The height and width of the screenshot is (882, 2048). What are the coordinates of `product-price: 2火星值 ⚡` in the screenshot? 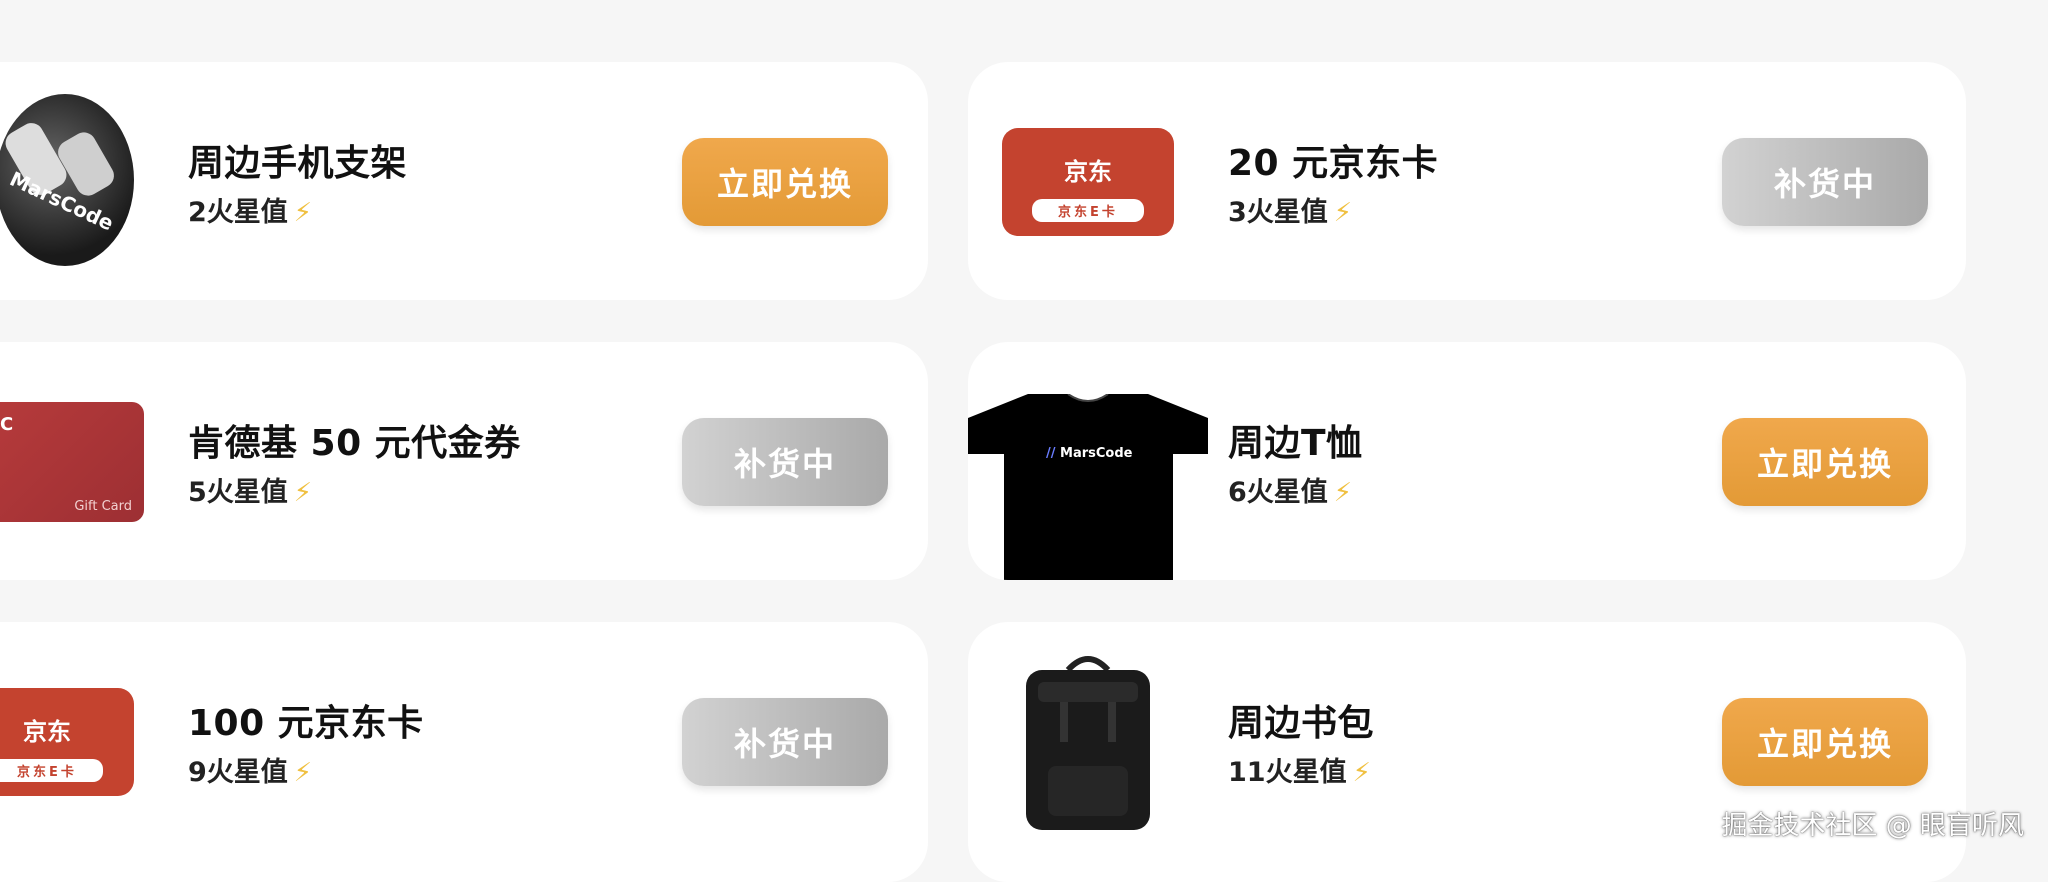 It's located at (250, 209).